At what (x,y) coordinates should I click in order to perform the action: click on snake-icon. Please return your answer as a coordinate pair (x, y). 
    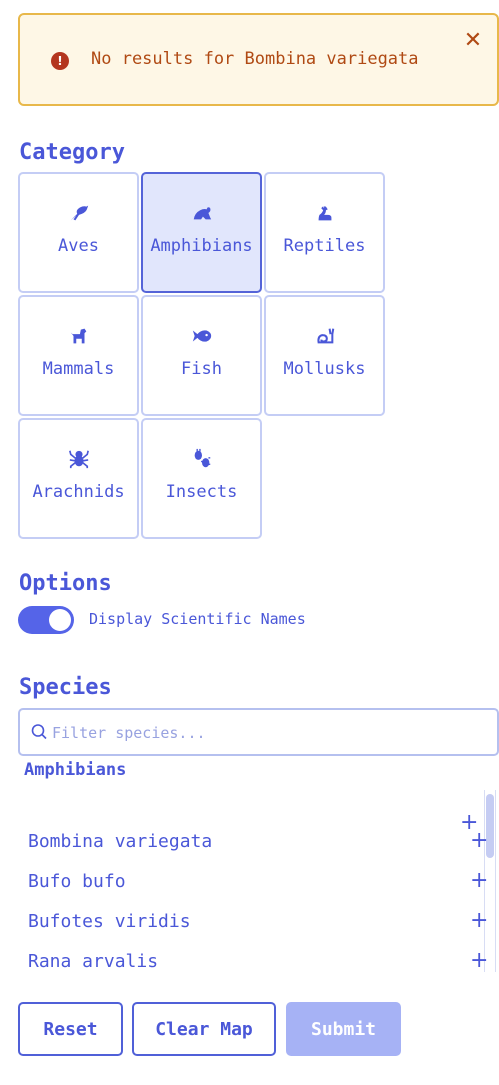
    Looking at the image, I should click on (324, 213).